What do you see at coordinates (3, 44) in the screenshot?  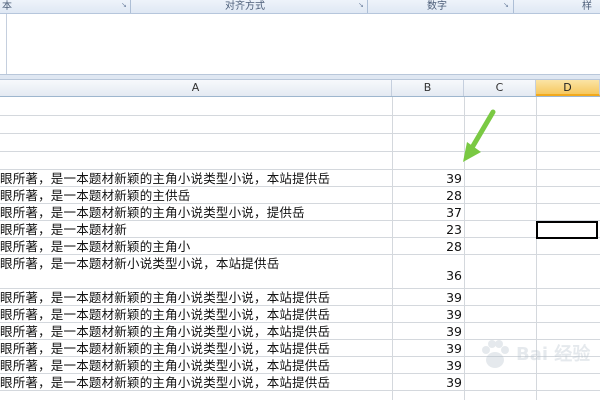 I see `name-box-edge` at bounding box center [3, 44].